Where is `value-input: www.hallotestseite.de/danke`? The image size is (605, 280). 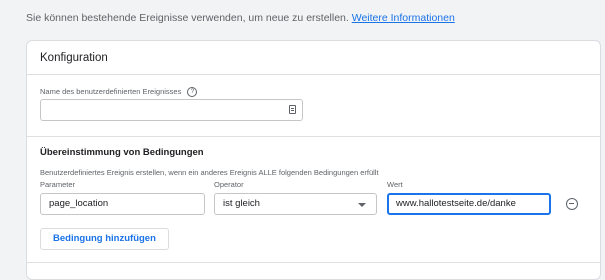 value-input: www.hallotestseite.de/danke is located at coordinates (469, 204).